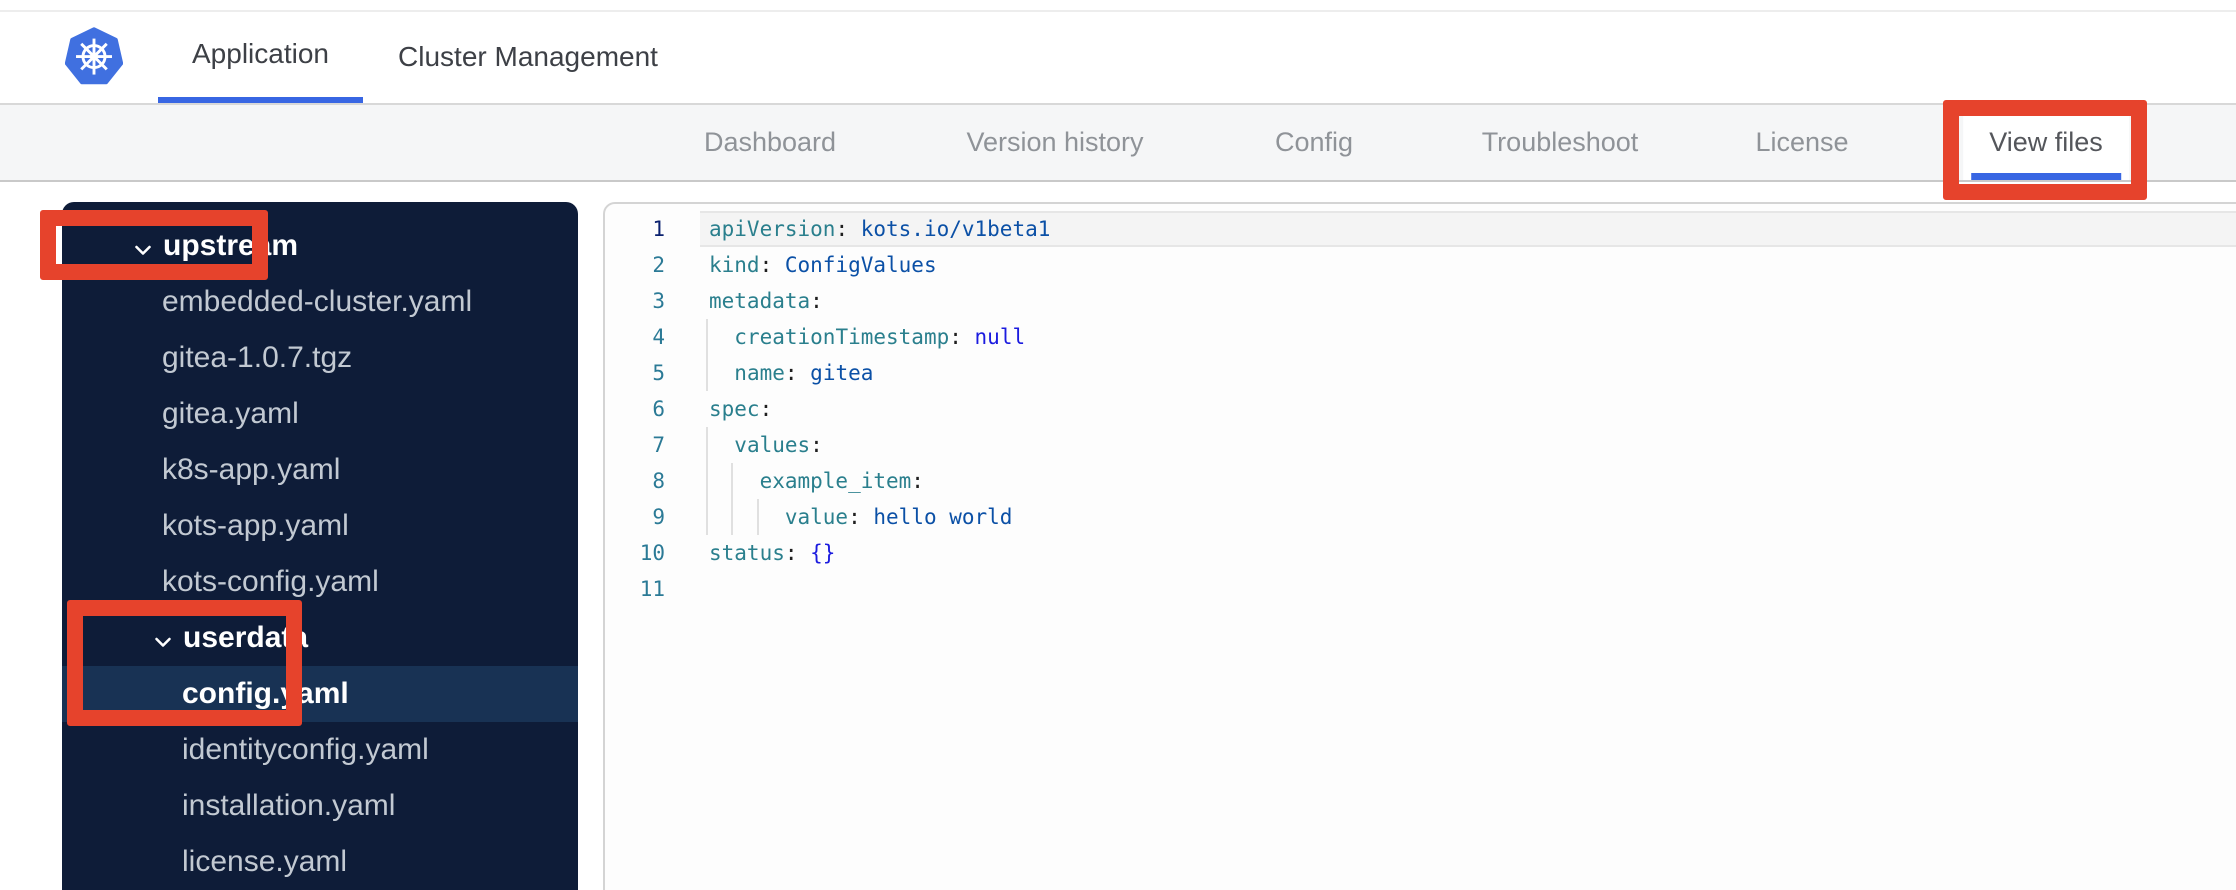 This screenshot has width=2236, height=890. Describe the element at coordinates (1560, 142) in the screenshot. I see `nav-tab-troubleshoot: Troubleshoot` at that location.